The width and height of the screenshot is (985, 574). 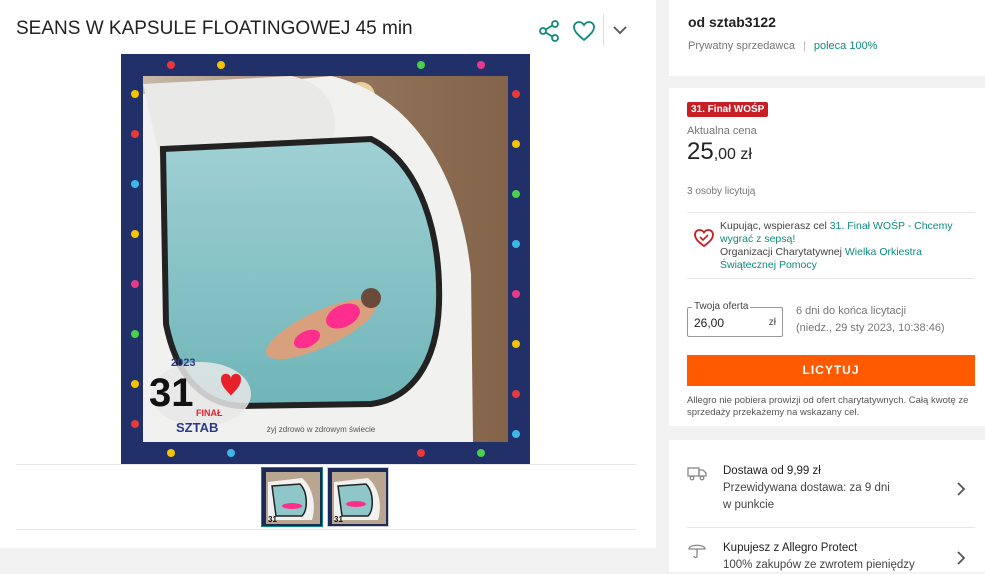 I want to click on thumbnail-1: 31, so click(x=292, y=497).